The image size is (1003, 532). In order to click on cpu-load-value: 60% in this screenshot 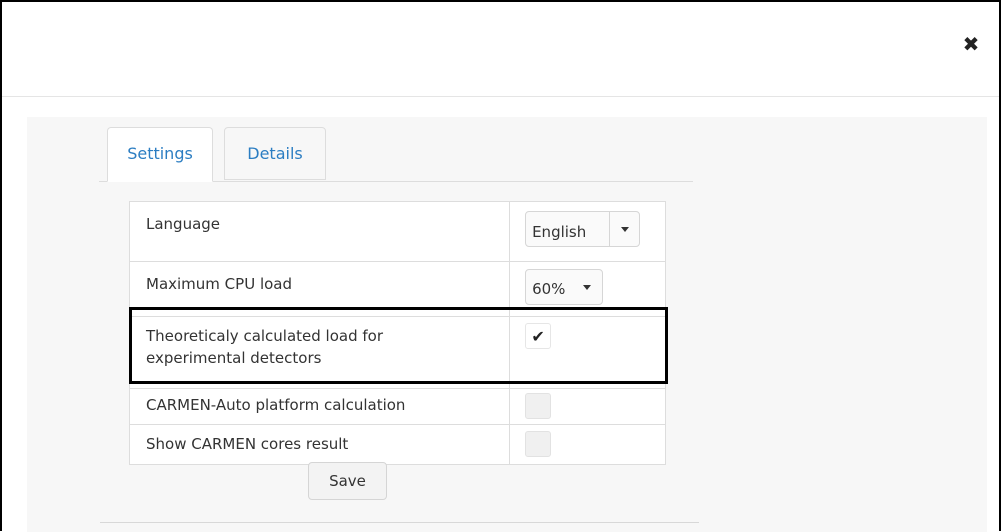, I will do `click(549, 289)`.